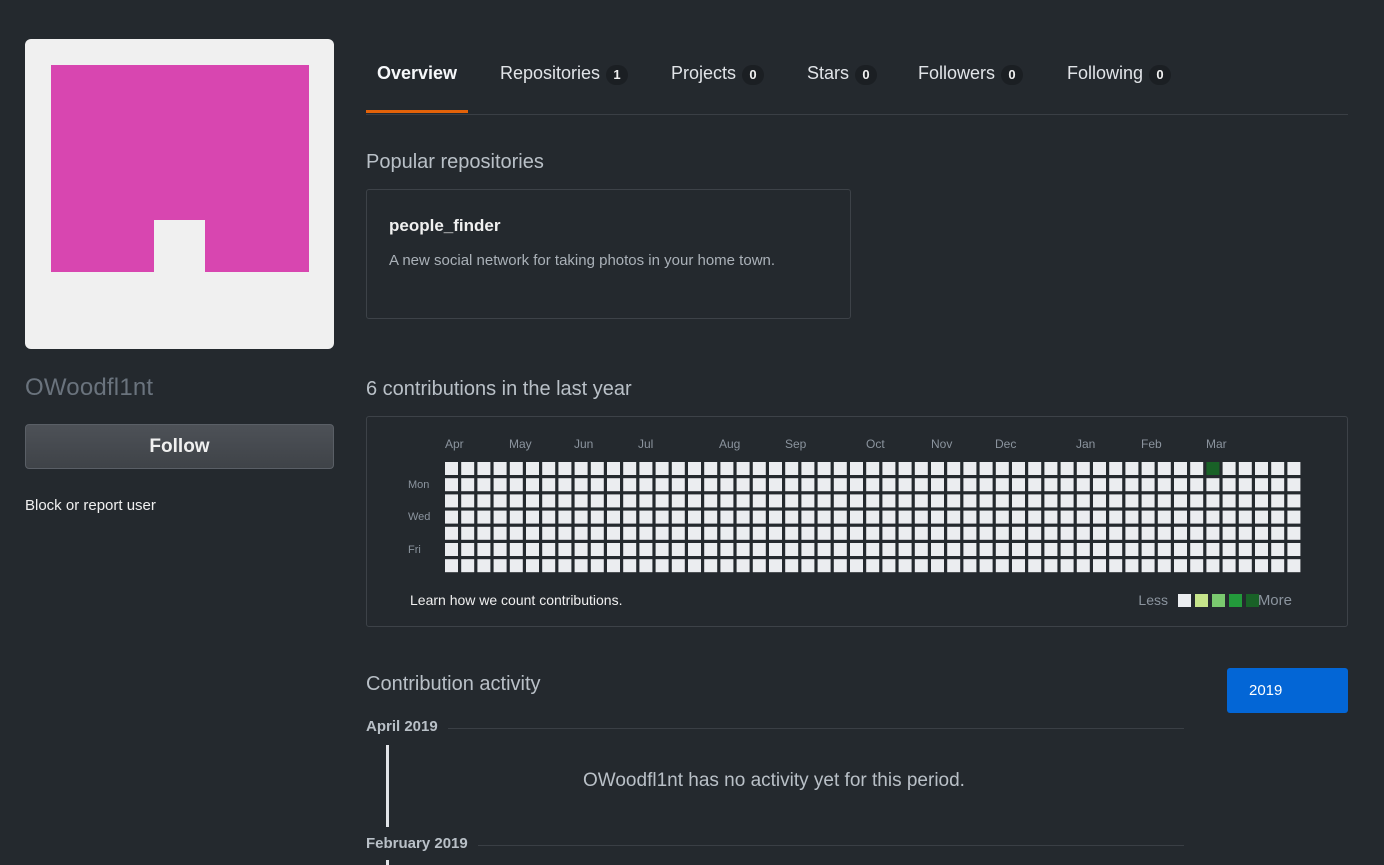 The image size is (1384, 865). I want to click on block-report-link: Block or report user, so click(90, 505).